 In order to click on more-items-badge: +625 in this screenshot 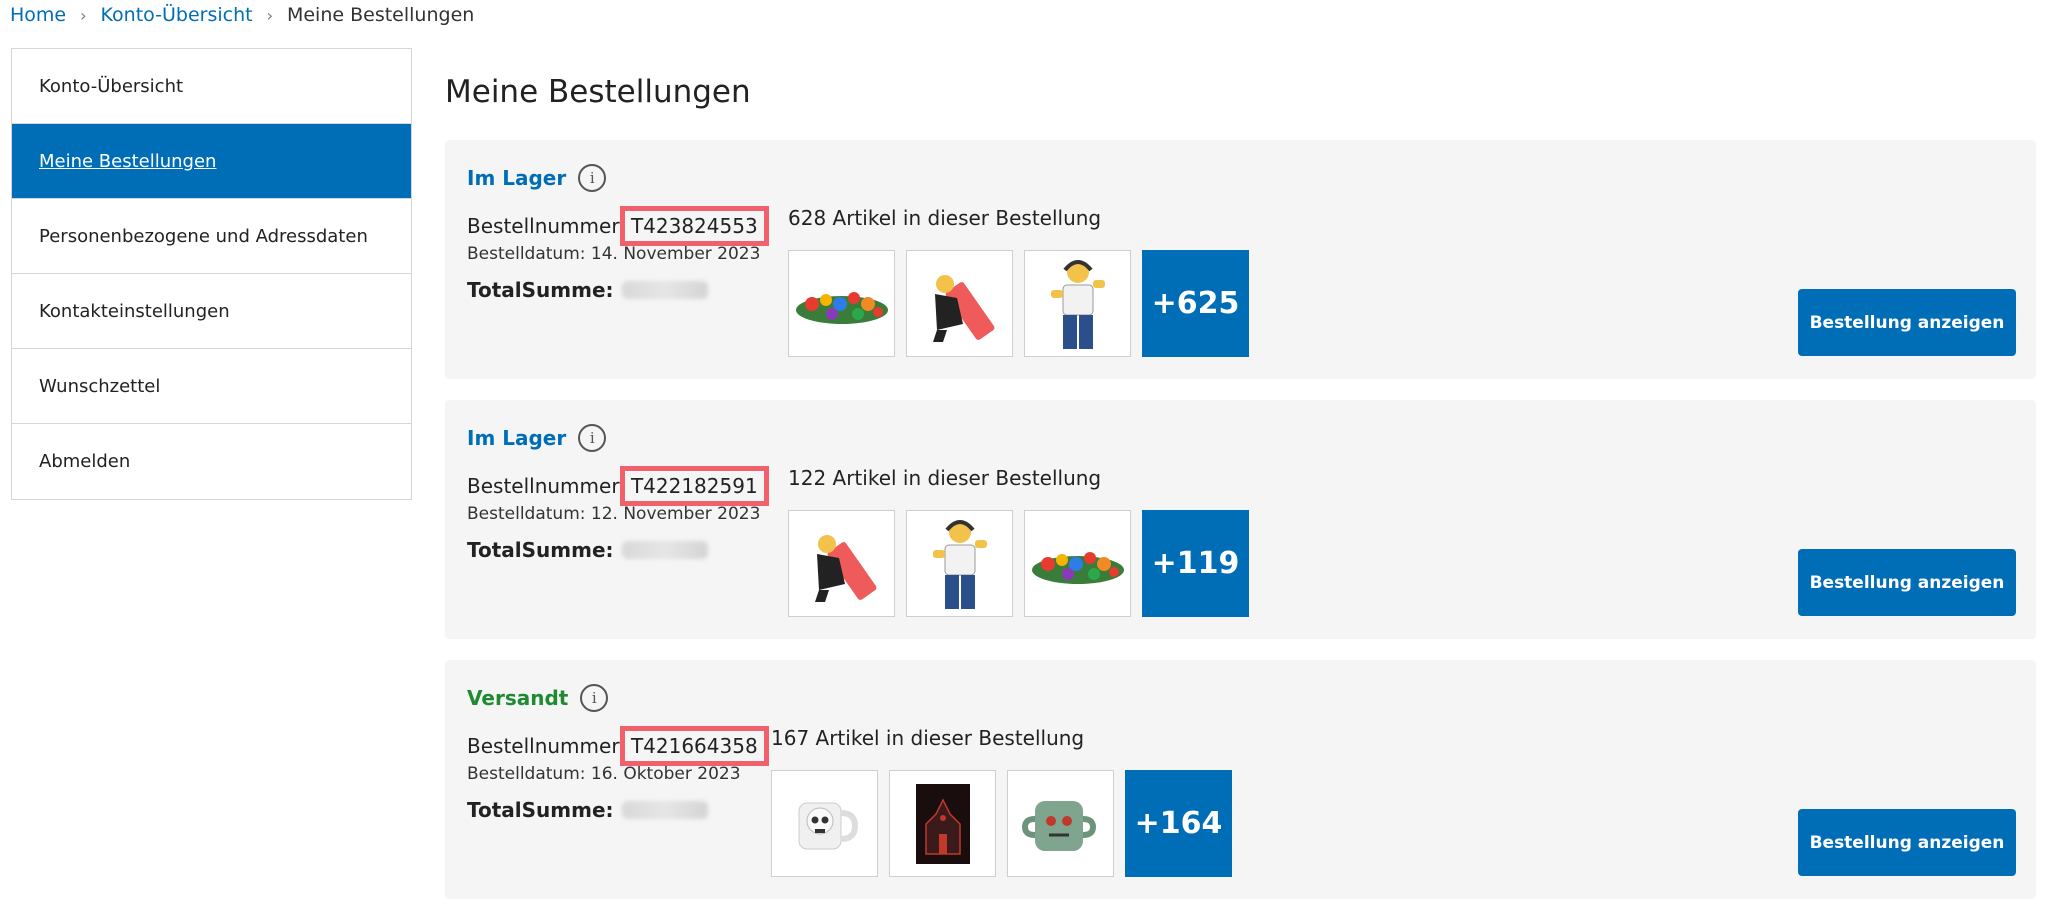, I will do `click(1195, 303)`.